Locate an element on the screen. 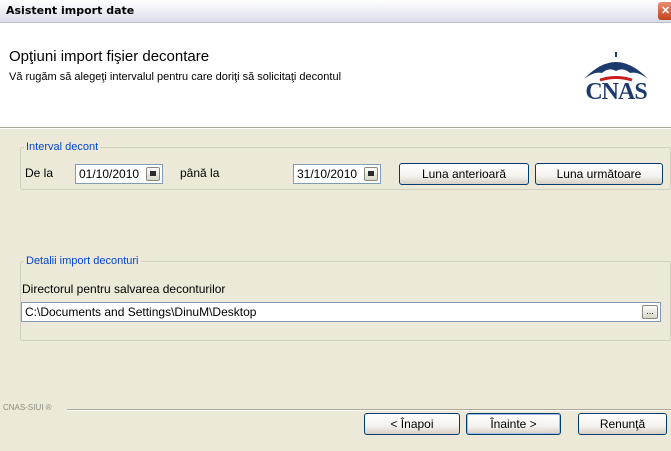  back-button: < Înapoi is located at coordinates (412, 424).